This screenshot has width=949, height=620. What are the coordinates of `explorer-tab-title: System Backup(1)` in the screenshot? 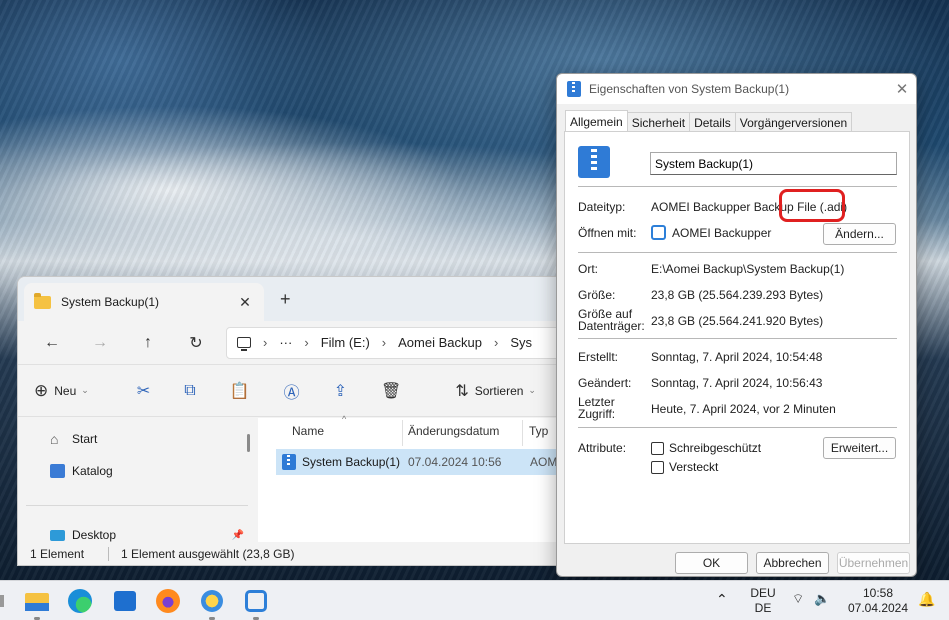 It's located at (110, 302).